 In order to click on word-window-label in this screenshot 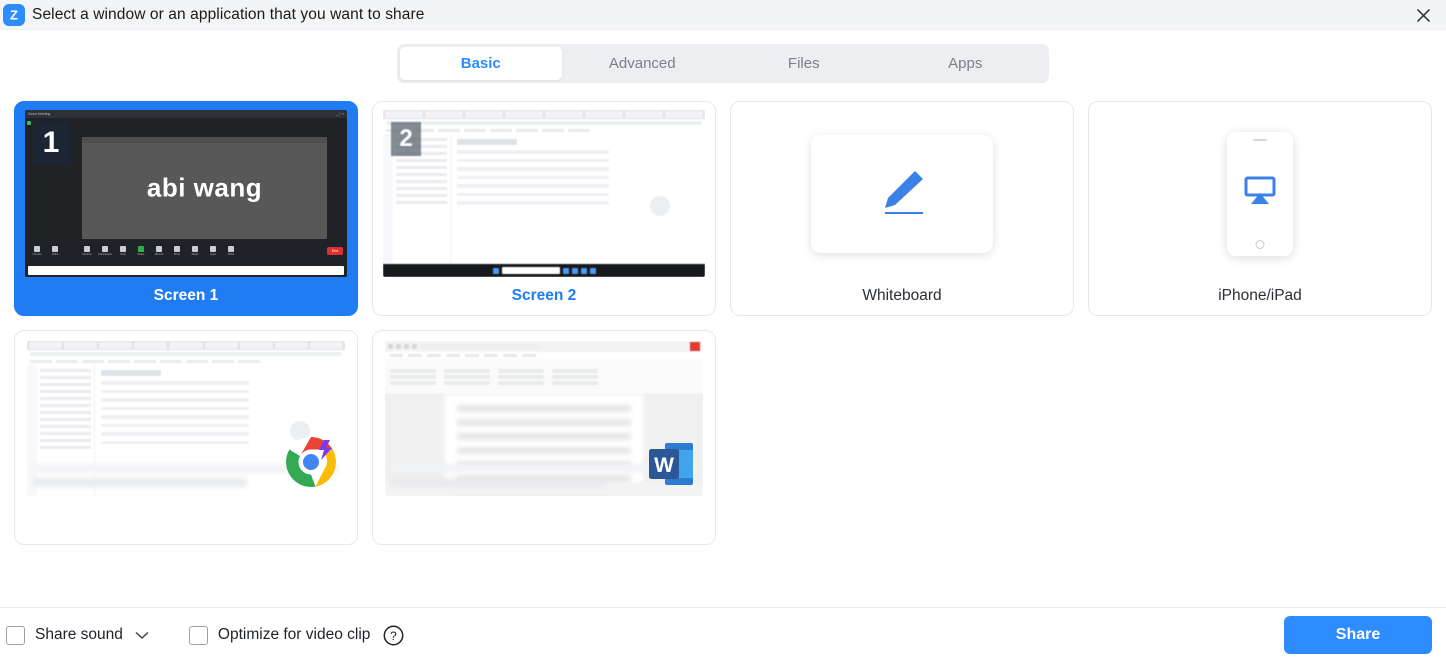, I will do `click(544, 525)`.